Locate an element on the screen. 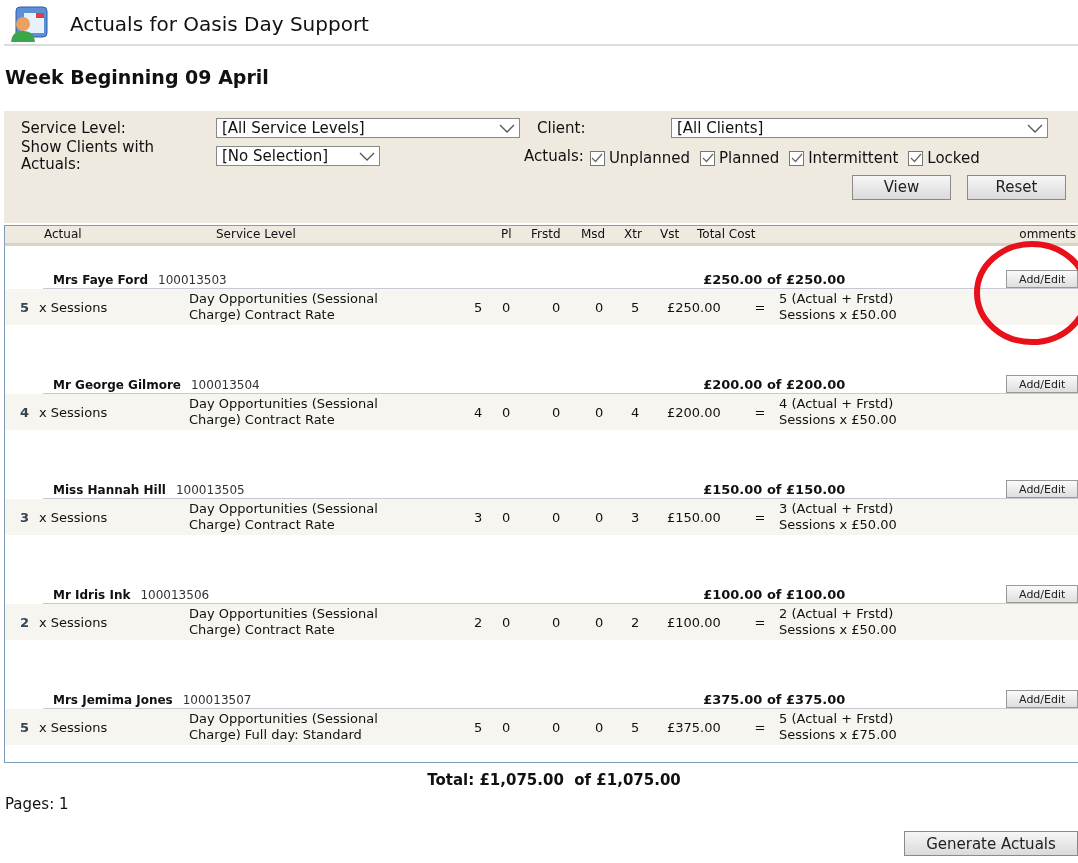 The image size is (1078, 863). reset-button: Reset is located at coordinates (1016, 187).